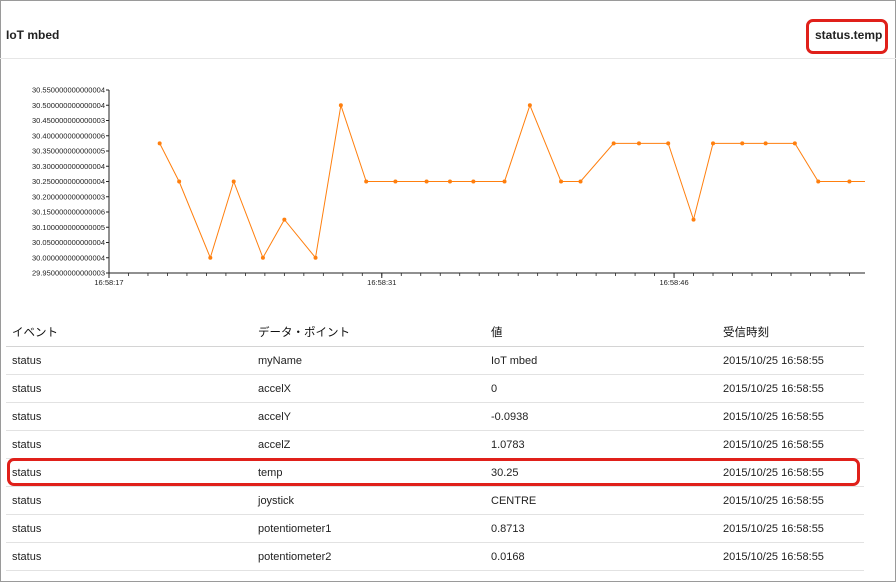  I want to click on table-row-joystick: status joystick CENTRE 2015/10/25 16:58:55, so click(435, 500).